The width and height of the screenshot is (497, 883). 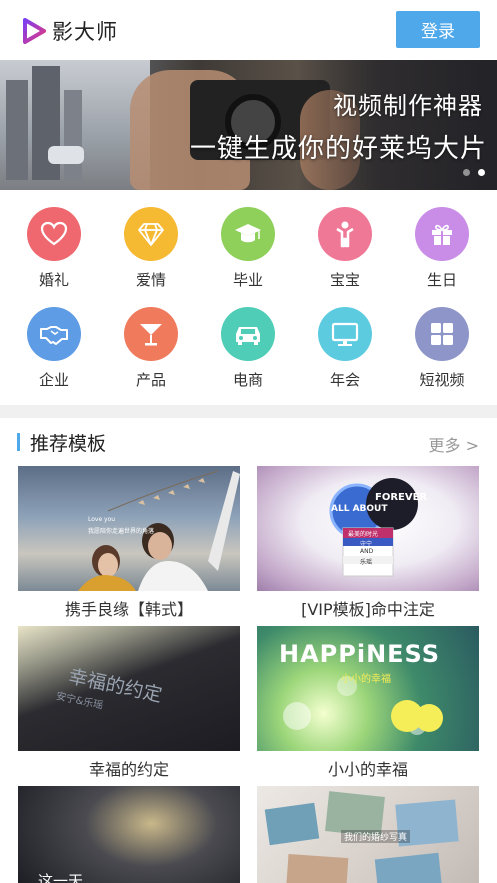 What do you see at coordinates (150, 380) in the screenshot?
I see `category-label: 产品` at bounding box center [150, 380].